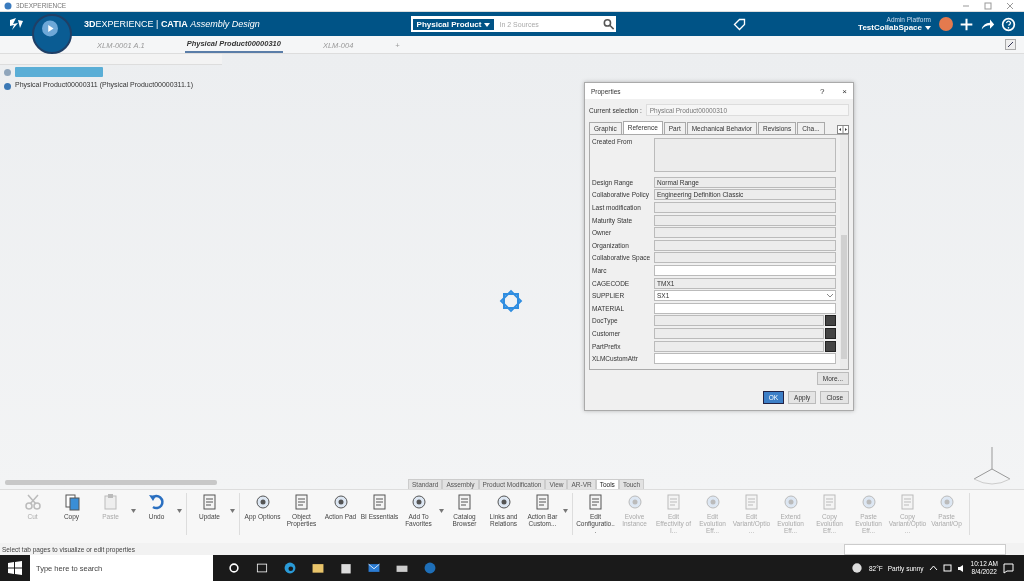 This screenshot has height=581, width=1024. I want to click on collab-space-dropdown: TestCollabSpace, so click(894, 27).